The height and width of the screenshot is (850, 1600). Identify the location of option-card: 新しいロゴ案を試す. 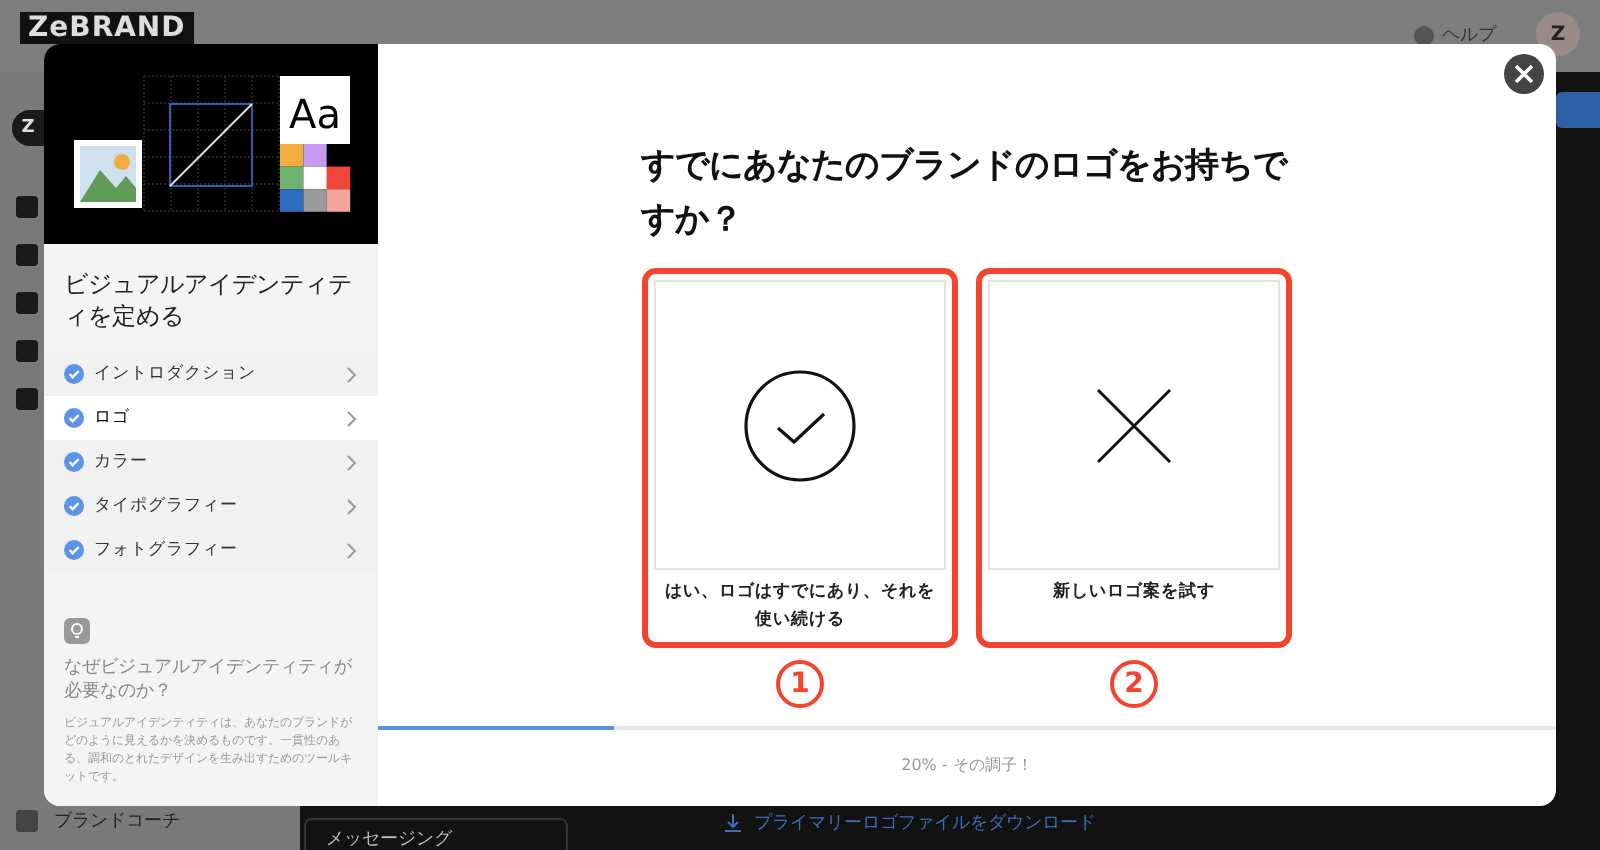
(1134, 458).